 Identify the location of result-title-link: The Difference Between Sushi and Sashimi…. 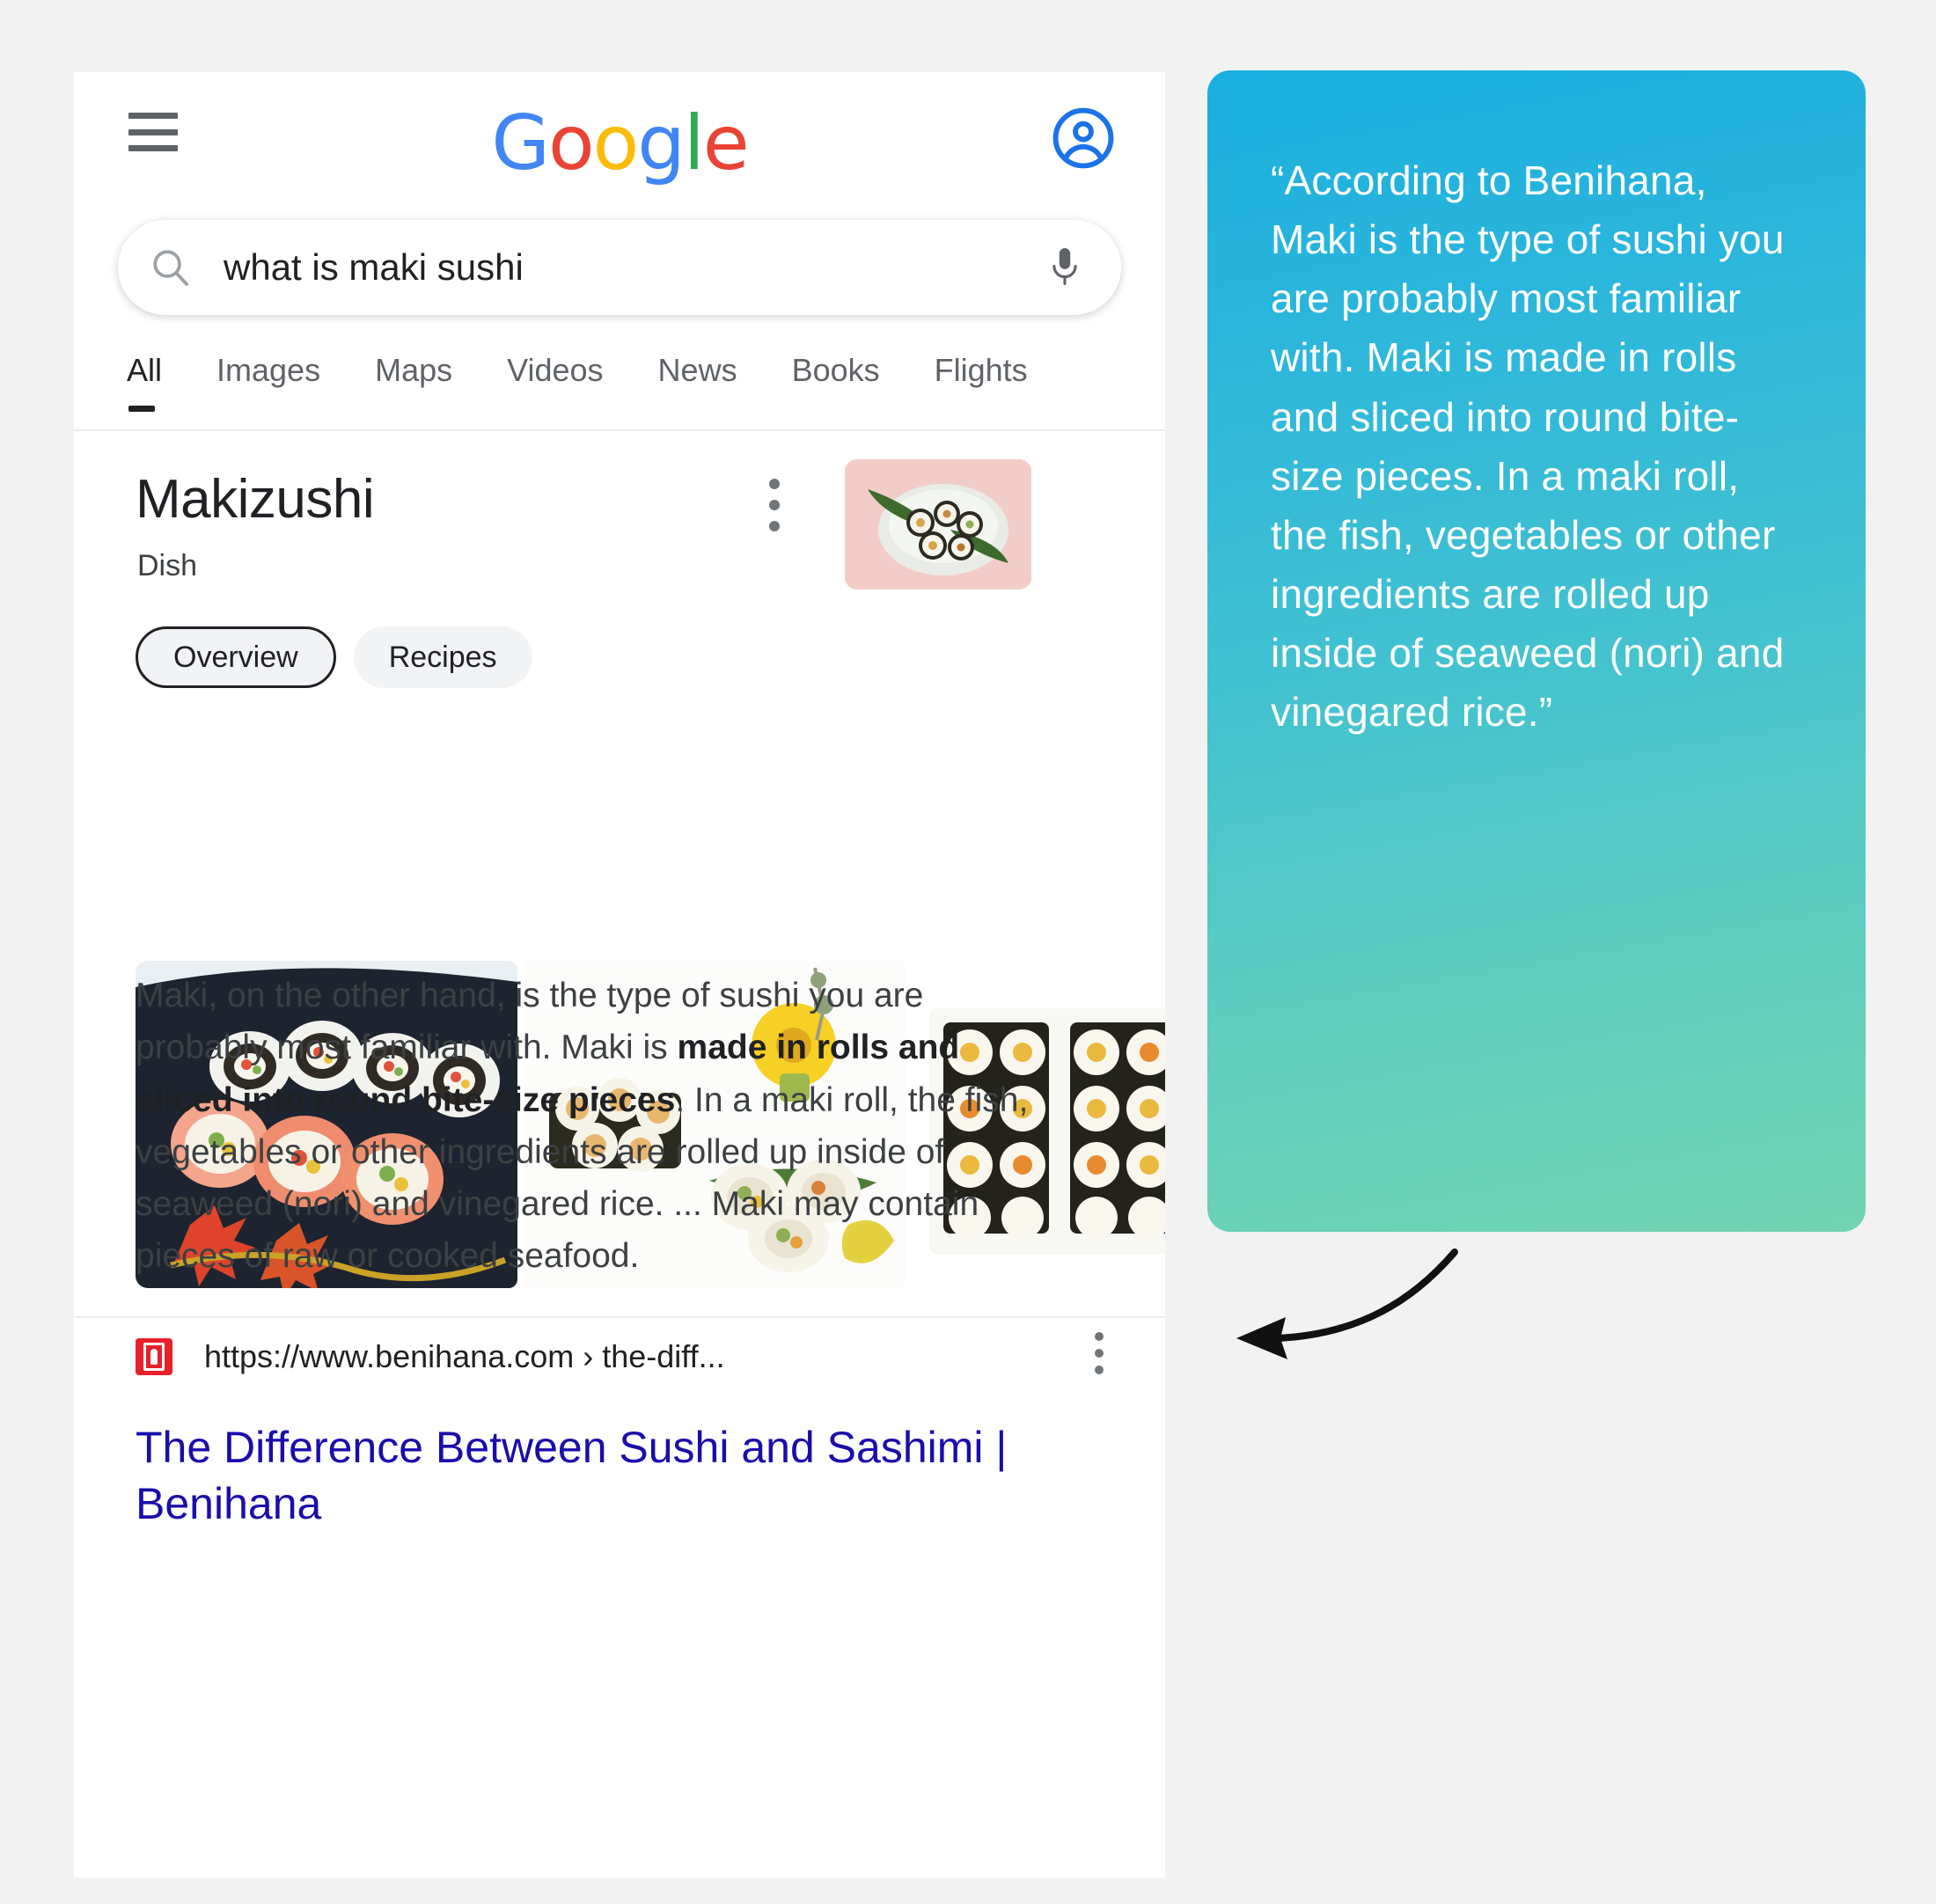
(620, 1475).